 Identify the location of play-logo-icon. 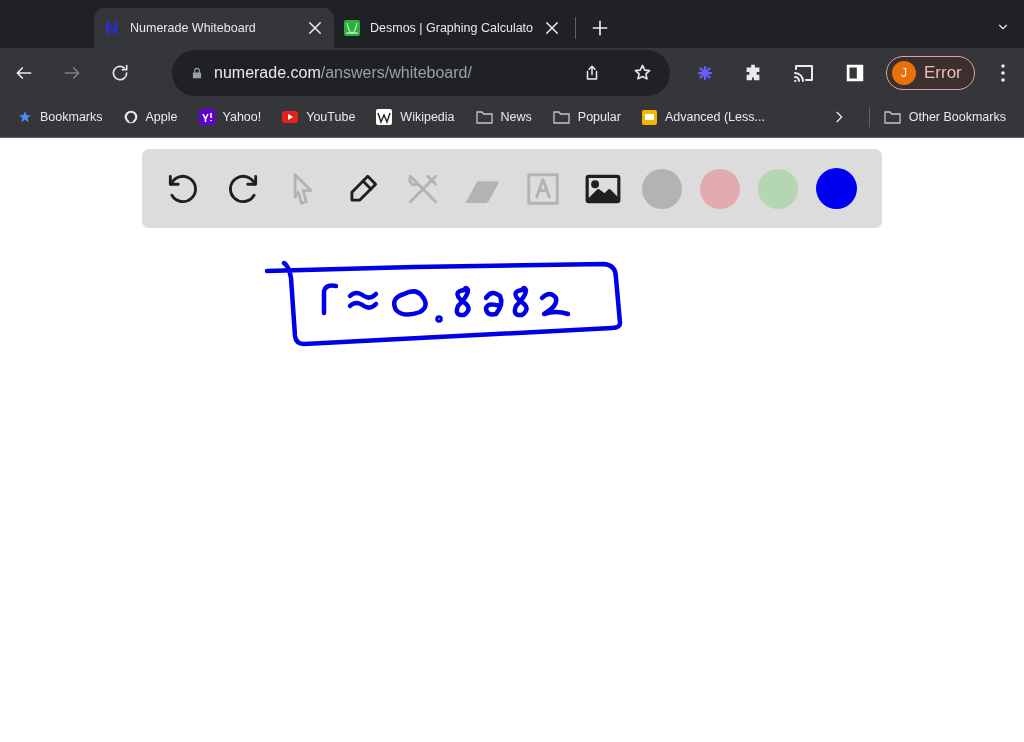
(290, 117).